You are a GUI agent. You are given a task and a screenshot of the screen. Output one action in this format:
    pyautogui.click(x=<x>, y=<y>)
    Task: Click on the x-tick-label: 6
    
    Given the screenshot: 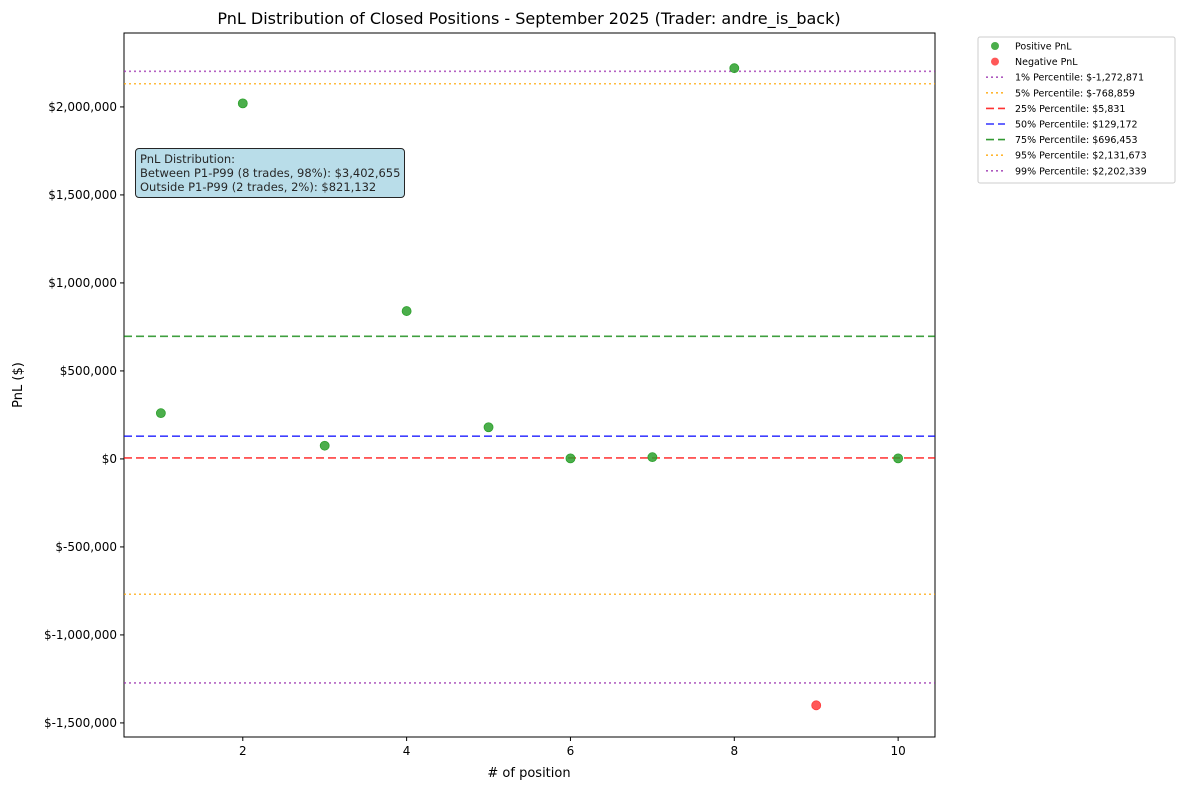 What is the action you would take?
    pyautogui.click(x=571, y=751)
    